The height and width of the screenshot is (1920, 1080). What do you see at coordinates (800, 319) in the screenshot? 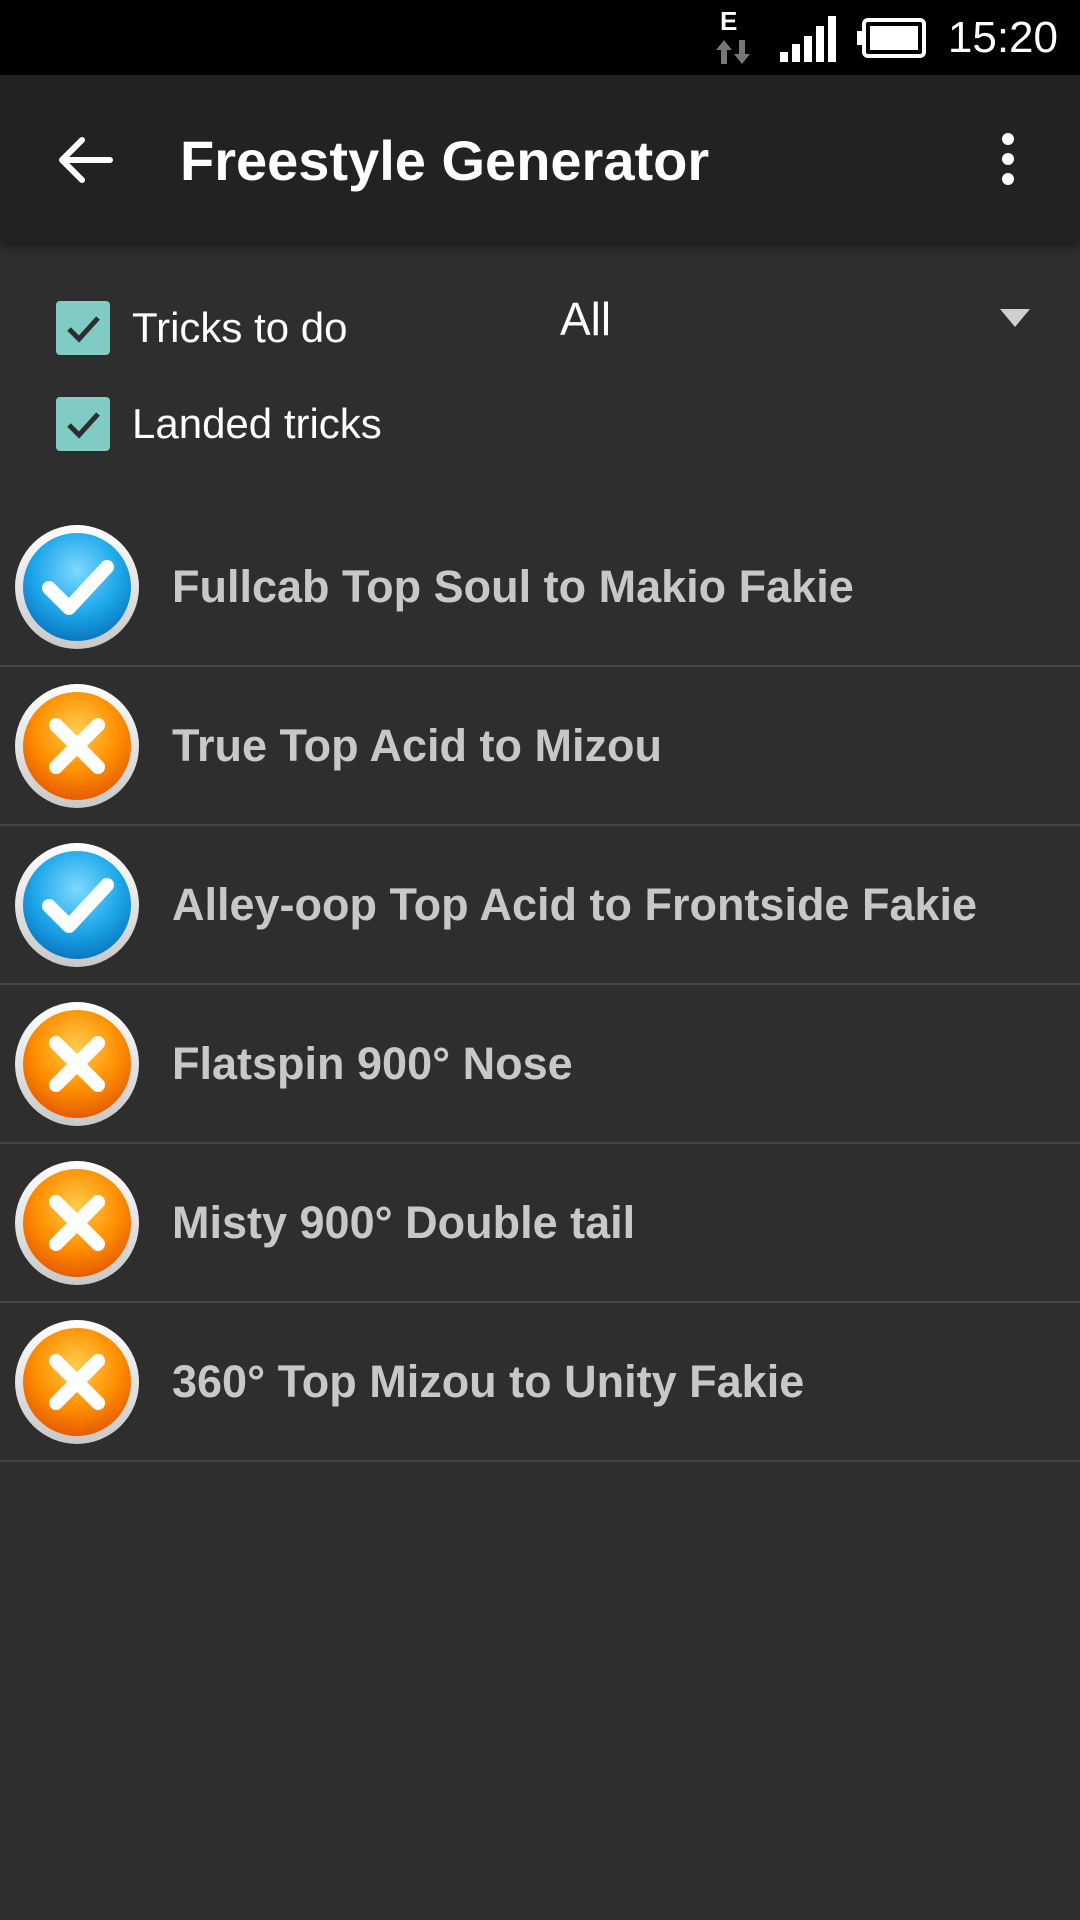
I see `filter-dropdown: All` at bounding box center [800, 319].